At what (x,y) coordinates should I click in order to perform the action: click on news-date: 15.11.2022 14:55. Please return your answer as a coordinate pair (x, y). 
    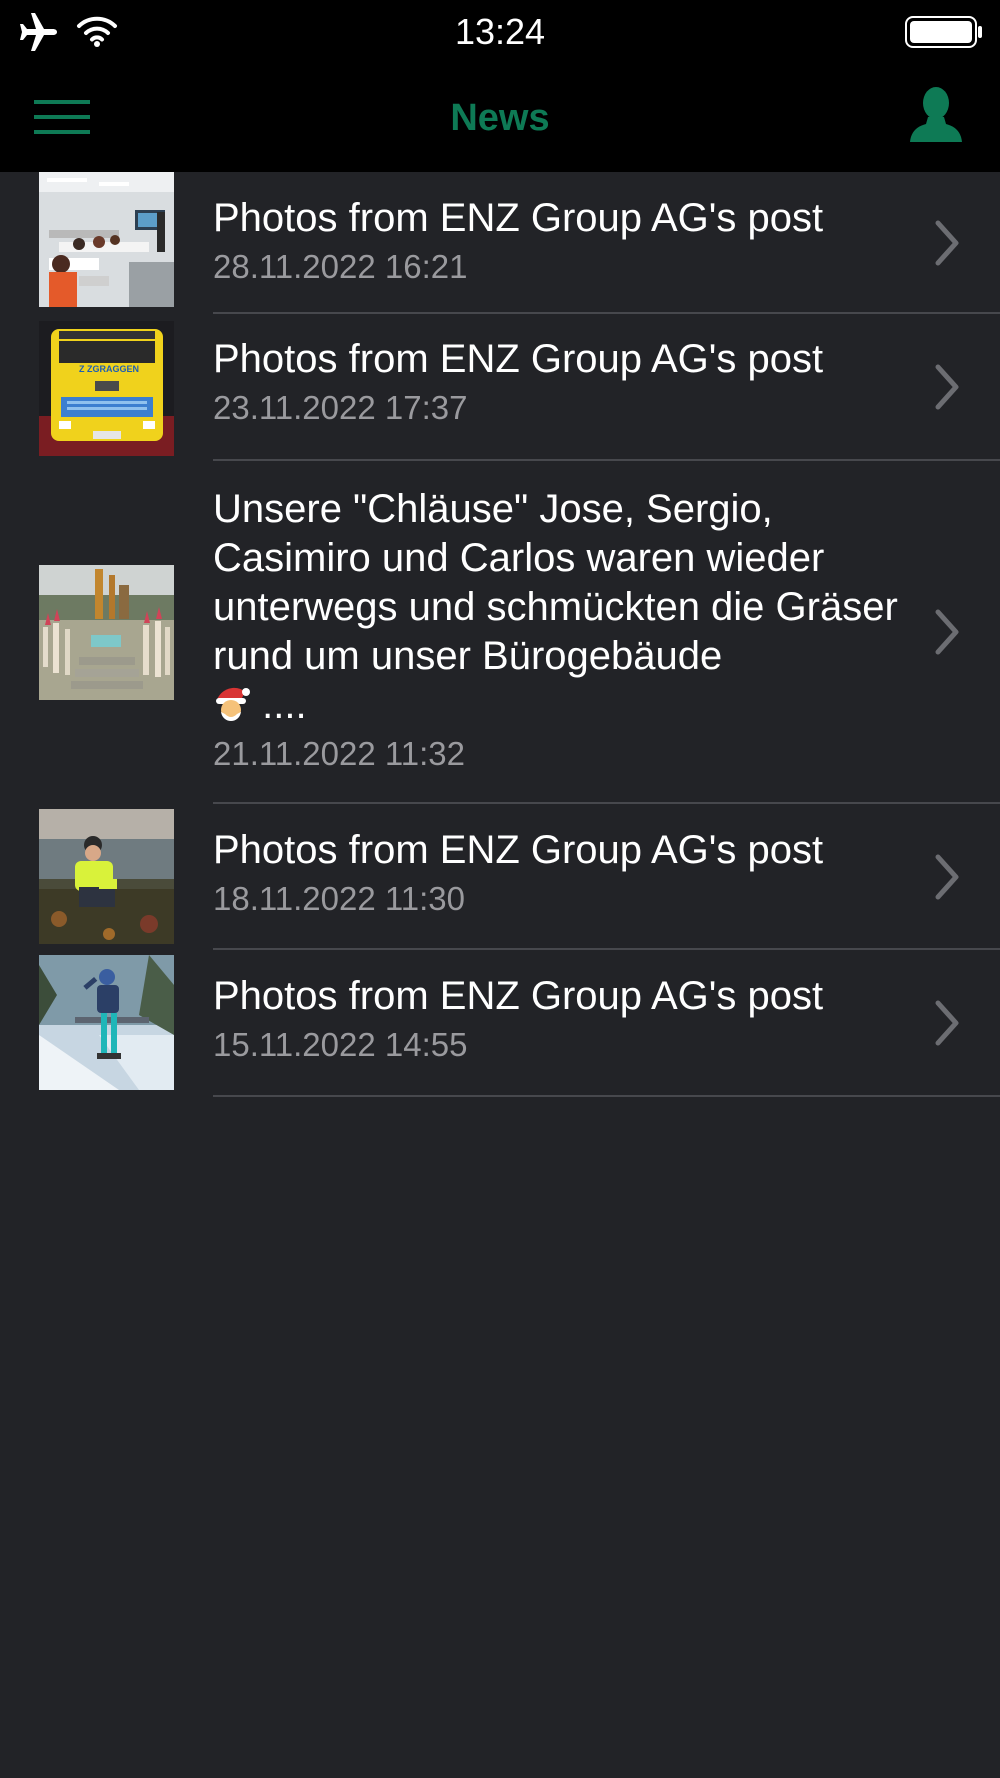
    Looking at the image, I should click on (340, 1044).